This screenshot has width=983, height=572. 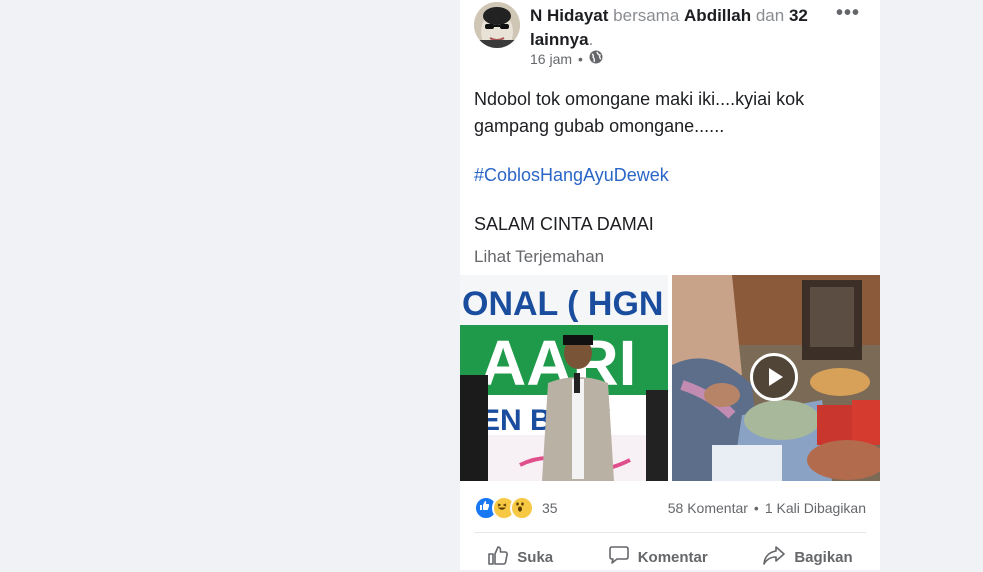 I want to click on comment-button: Komentar, so click(x=658, y=557).